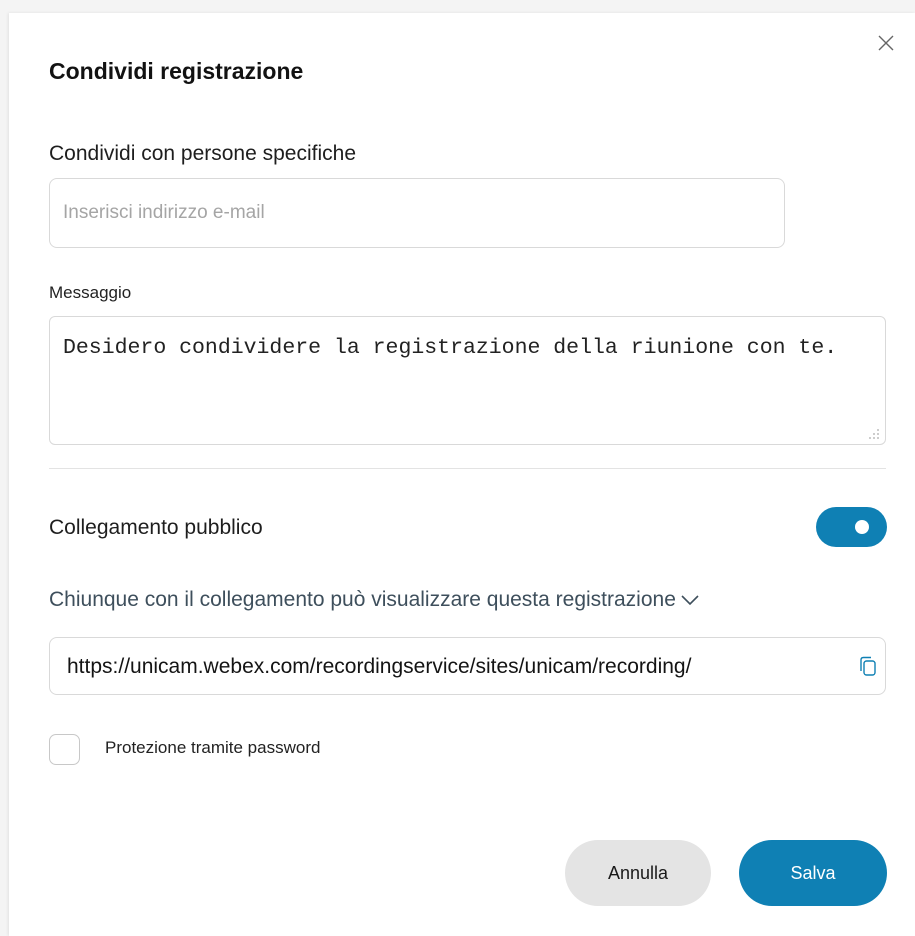 This screenshot has width=915, height=936. What do you see at coordinates (862, 527) in the screenshot?
I see `toggle-knob` at bounding box center [862, 527].